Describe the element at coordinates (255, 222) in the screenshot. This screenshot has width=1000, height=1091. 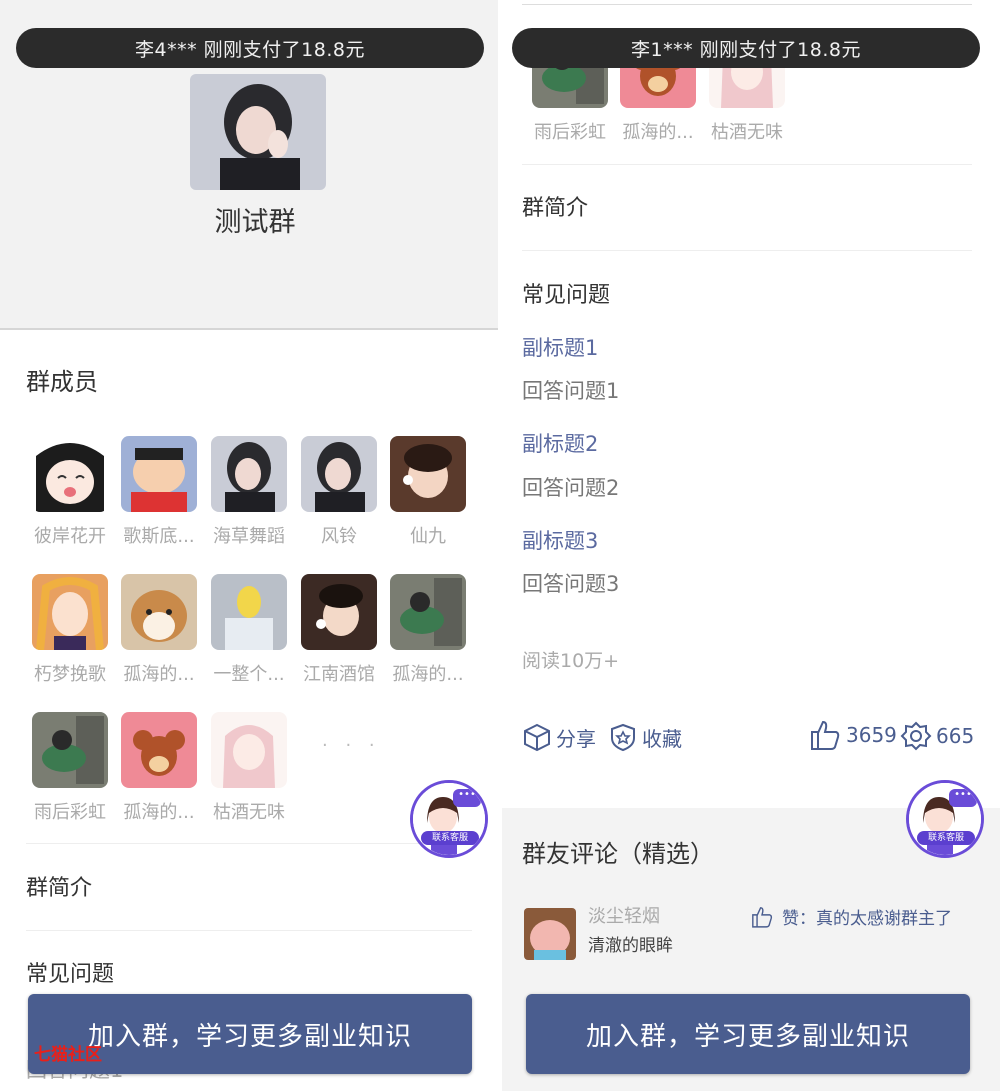
I see `group-name: 测试群` at that location.